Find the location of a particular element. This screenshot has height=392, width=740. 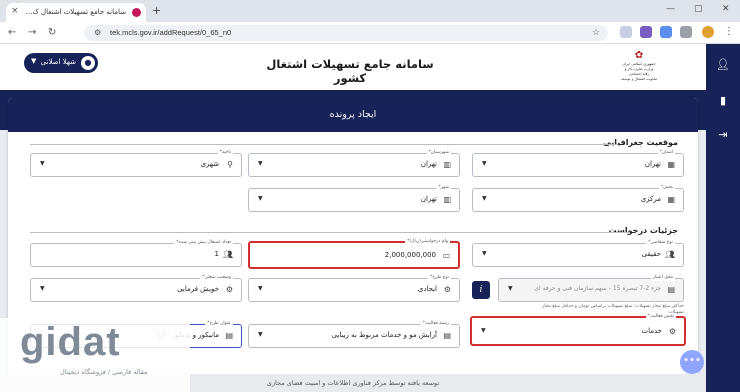

browser-tab: سامانه جامع تسهیلات اشتغال ک... × is located at coordinates (76, 12).